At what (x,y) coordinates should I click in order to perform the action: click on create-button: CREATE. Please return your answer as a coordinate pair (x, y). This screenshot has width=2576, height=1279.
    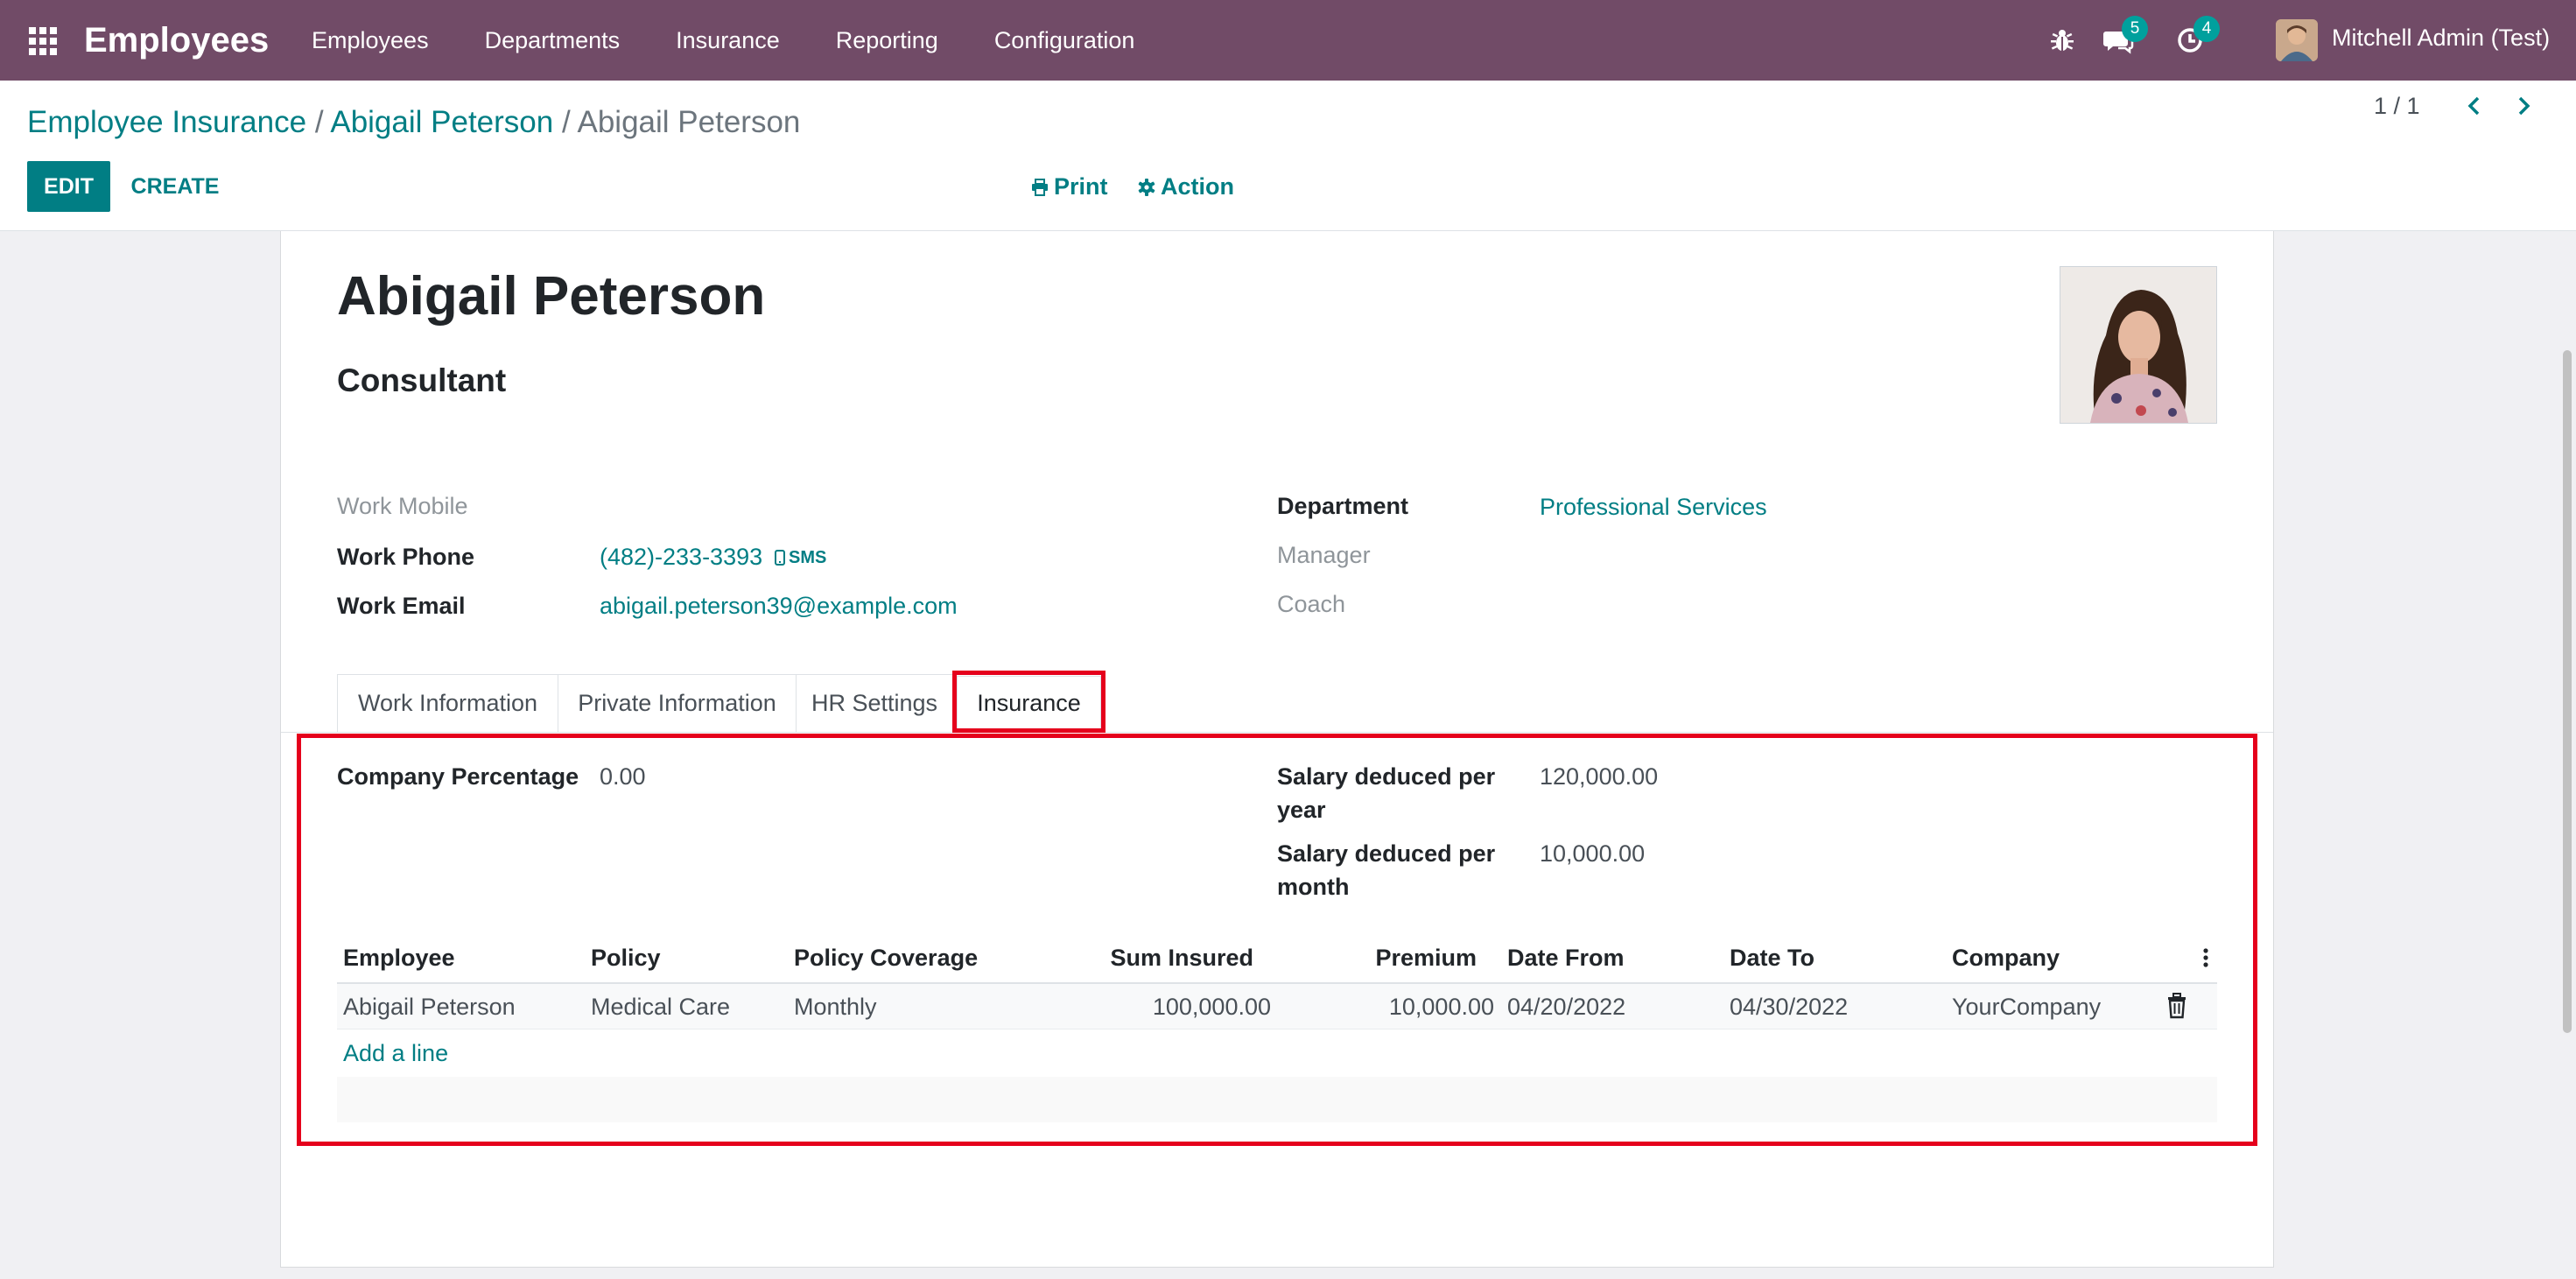
    Looking at the image, I should click on (175, 186).